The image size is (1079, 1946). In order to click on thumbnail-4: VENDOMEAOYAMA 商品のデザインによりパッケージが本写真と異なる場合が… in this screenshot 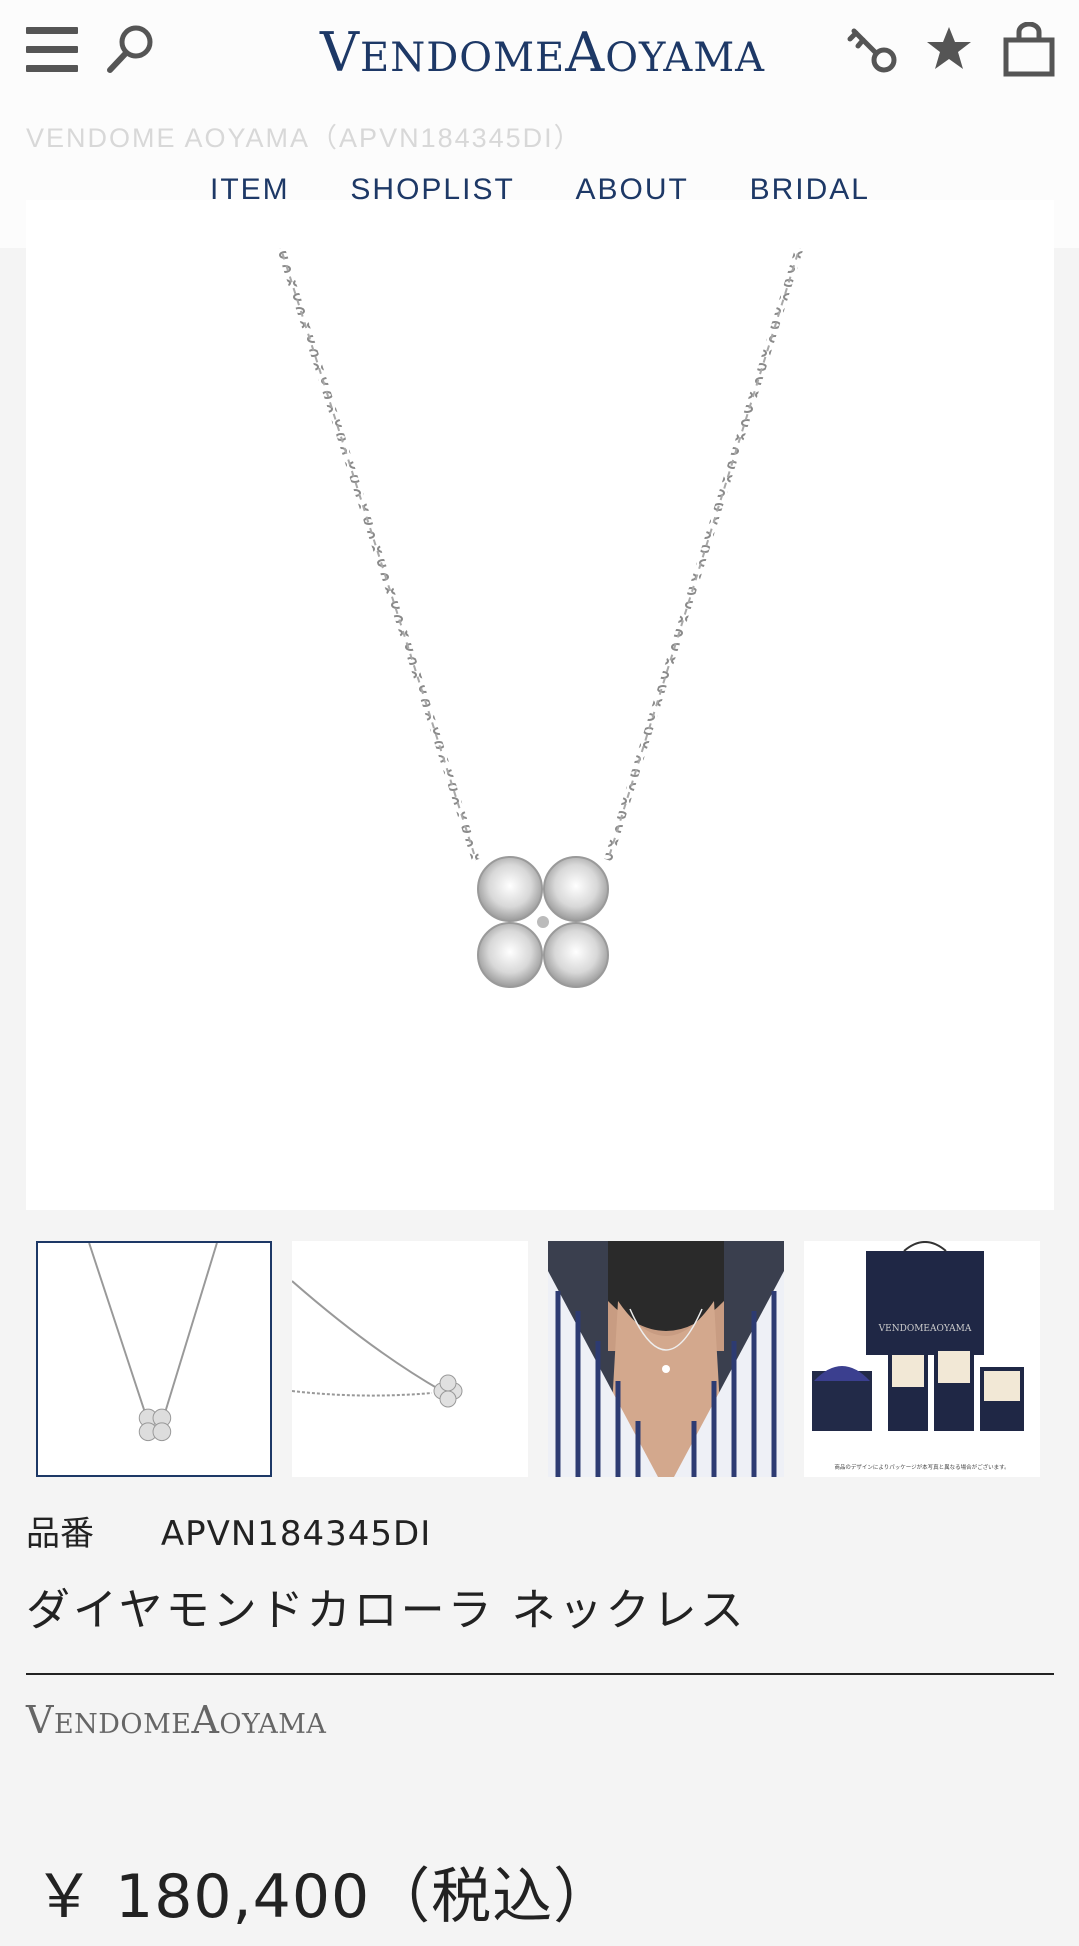, I will do `click(922, 1359)`.